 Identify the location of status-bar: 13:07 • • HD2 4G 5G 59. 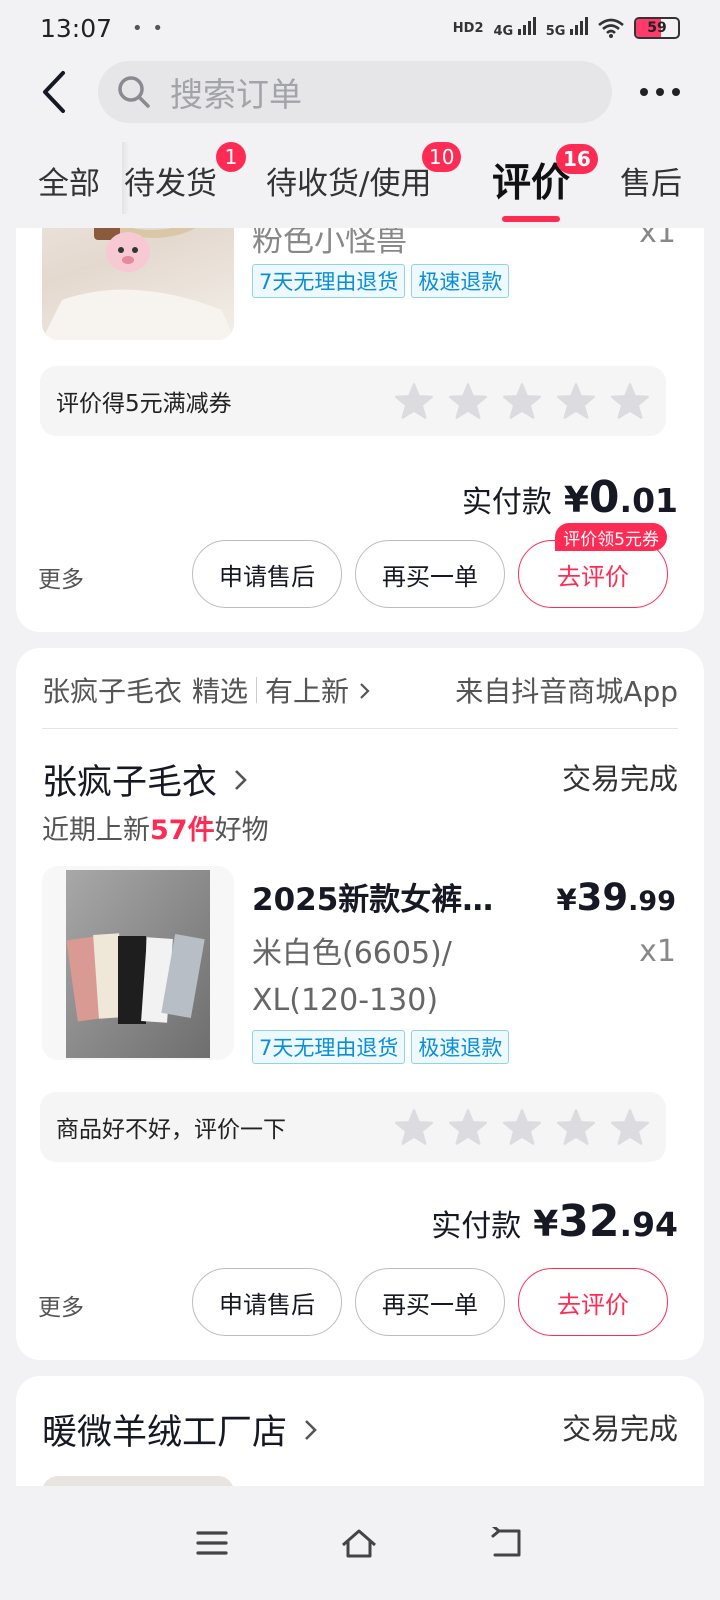
(360, 28).